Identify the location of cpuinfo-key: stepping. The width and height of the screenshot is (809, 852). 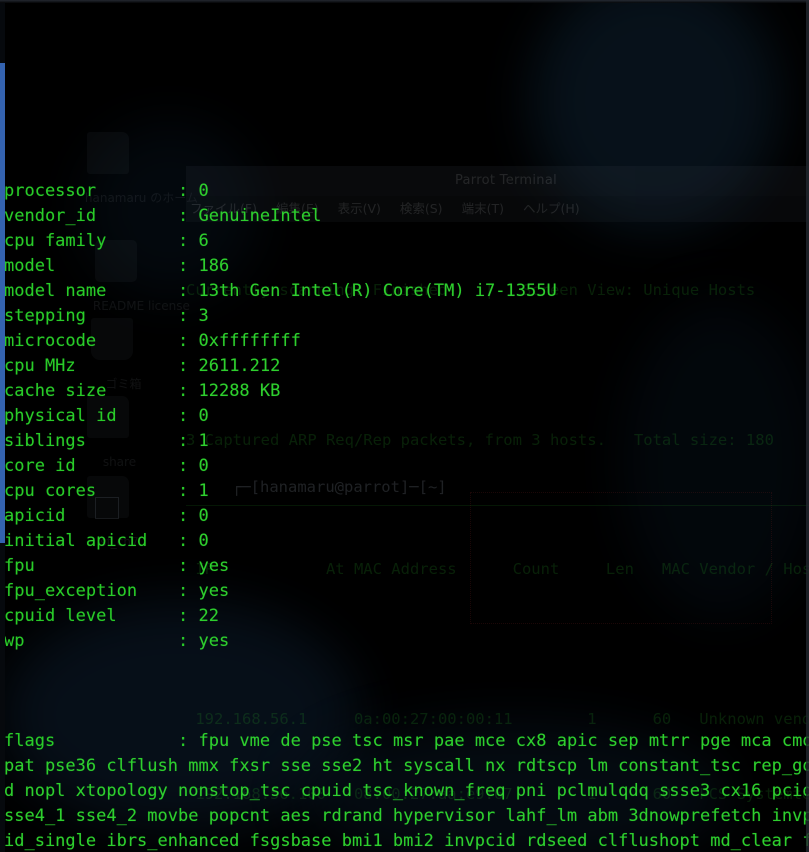
(91, 316).